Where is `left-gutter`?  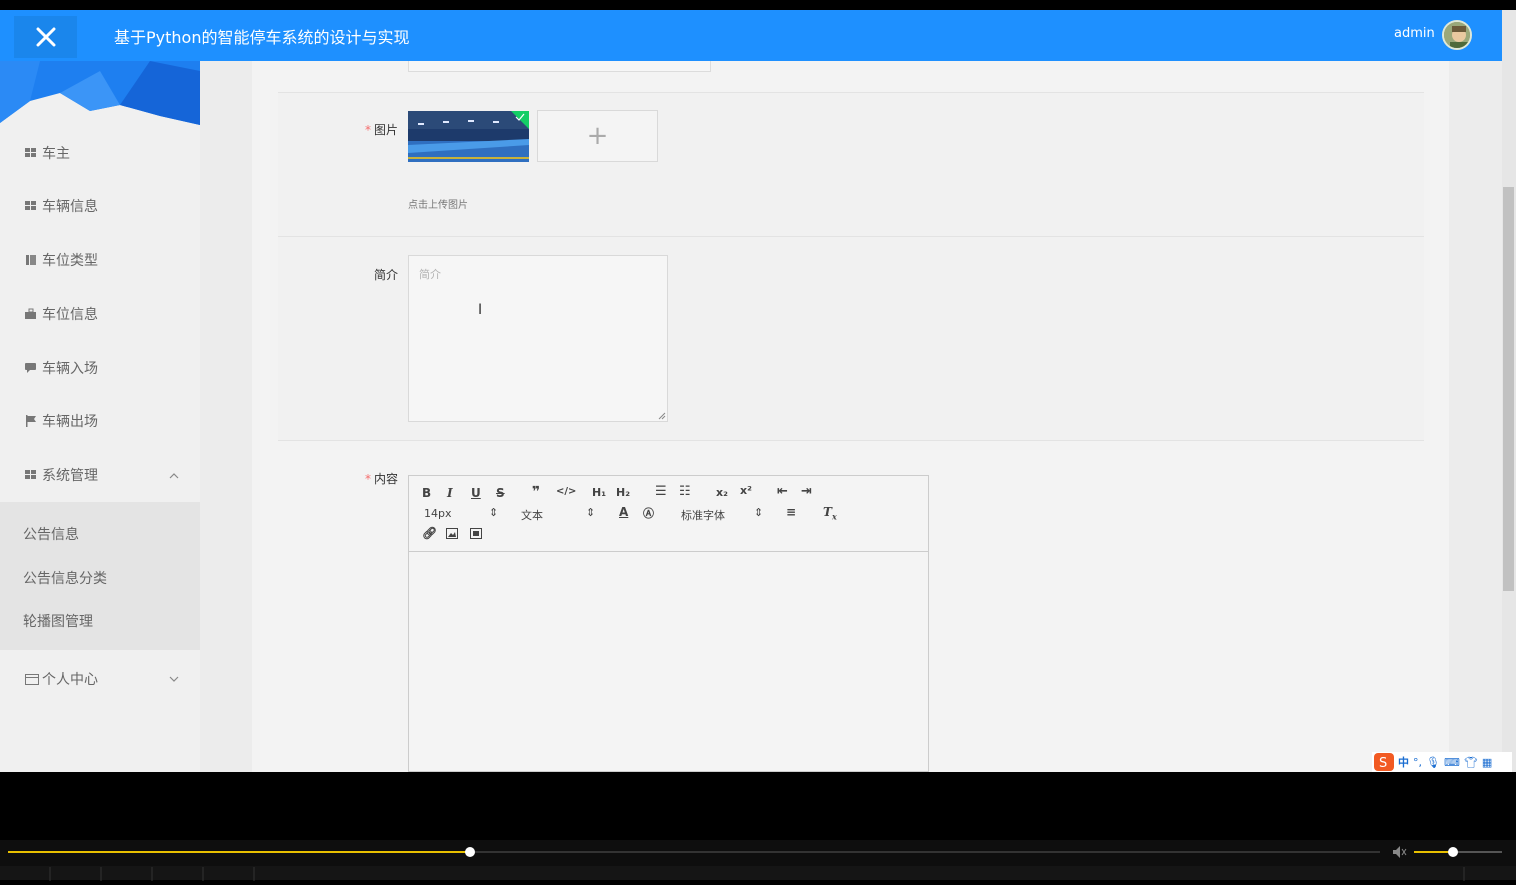
left-gutter is located at coordinates (226, 416).